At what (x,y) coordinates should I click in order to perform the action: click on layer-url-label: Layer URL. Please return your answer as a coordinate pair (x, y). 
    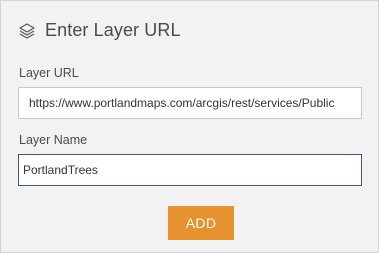
    Looking at the image, I should click on (49, 73).